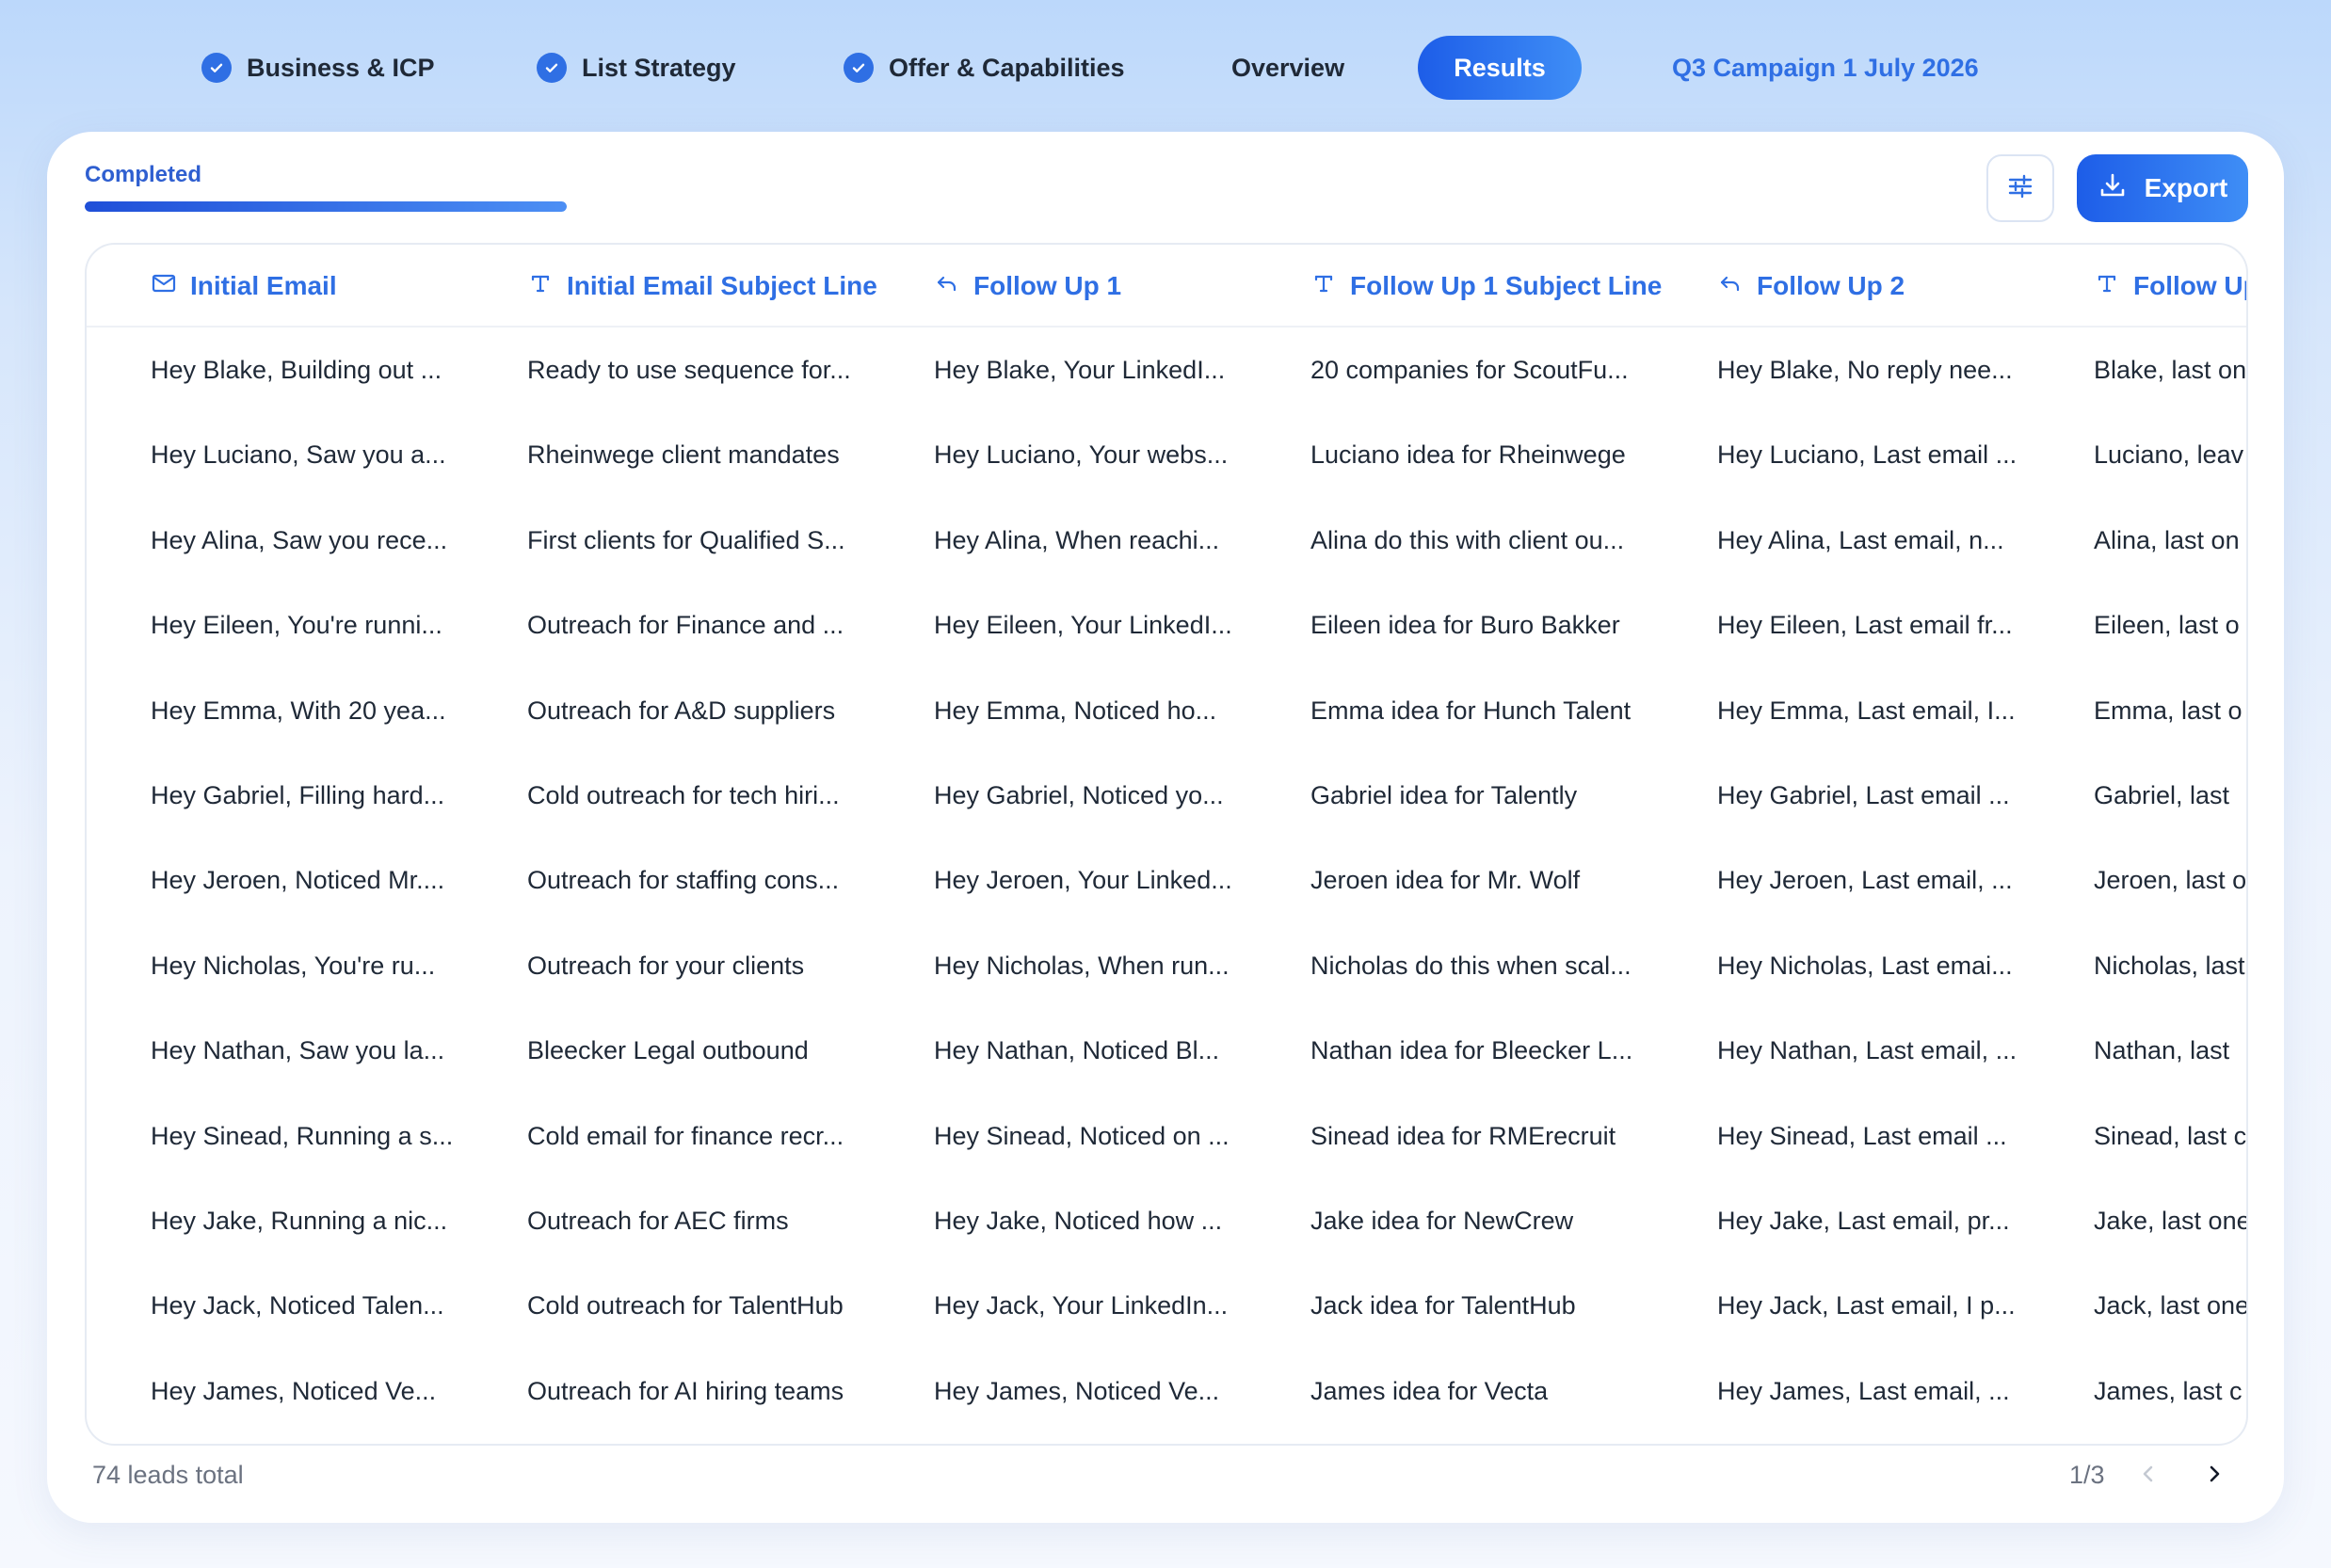  I want to click on column-header-initial-email: Initial Email, so click(244, 286).